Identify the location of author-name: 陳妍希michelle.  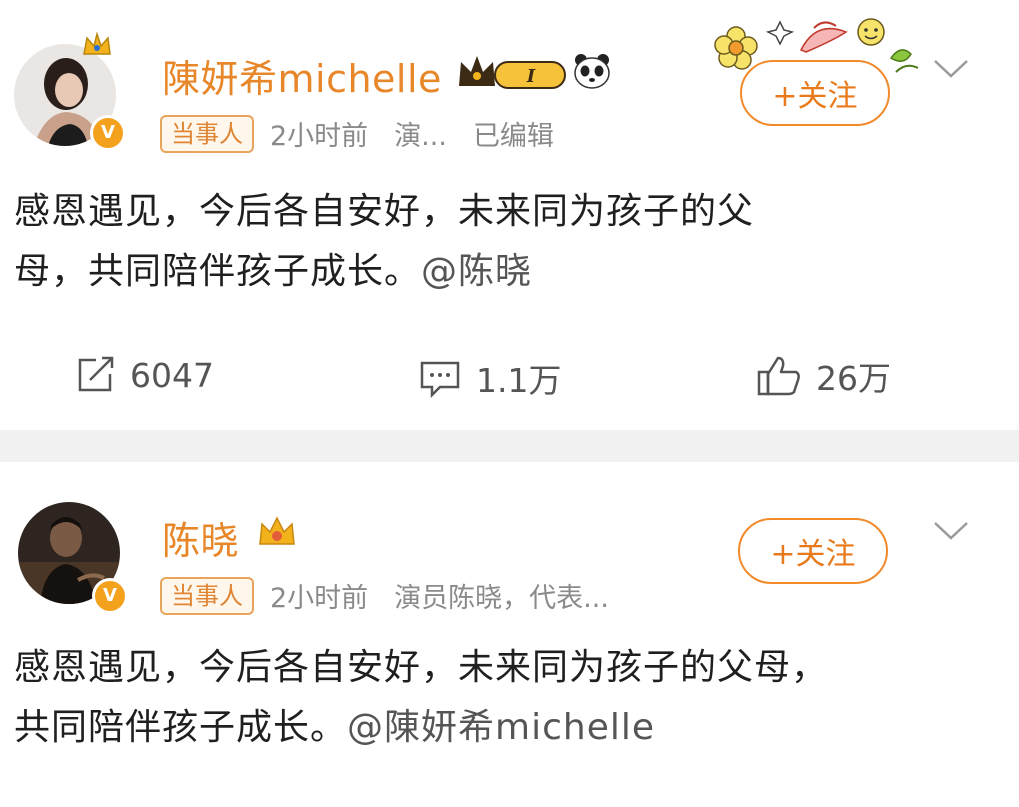
(302, 75).